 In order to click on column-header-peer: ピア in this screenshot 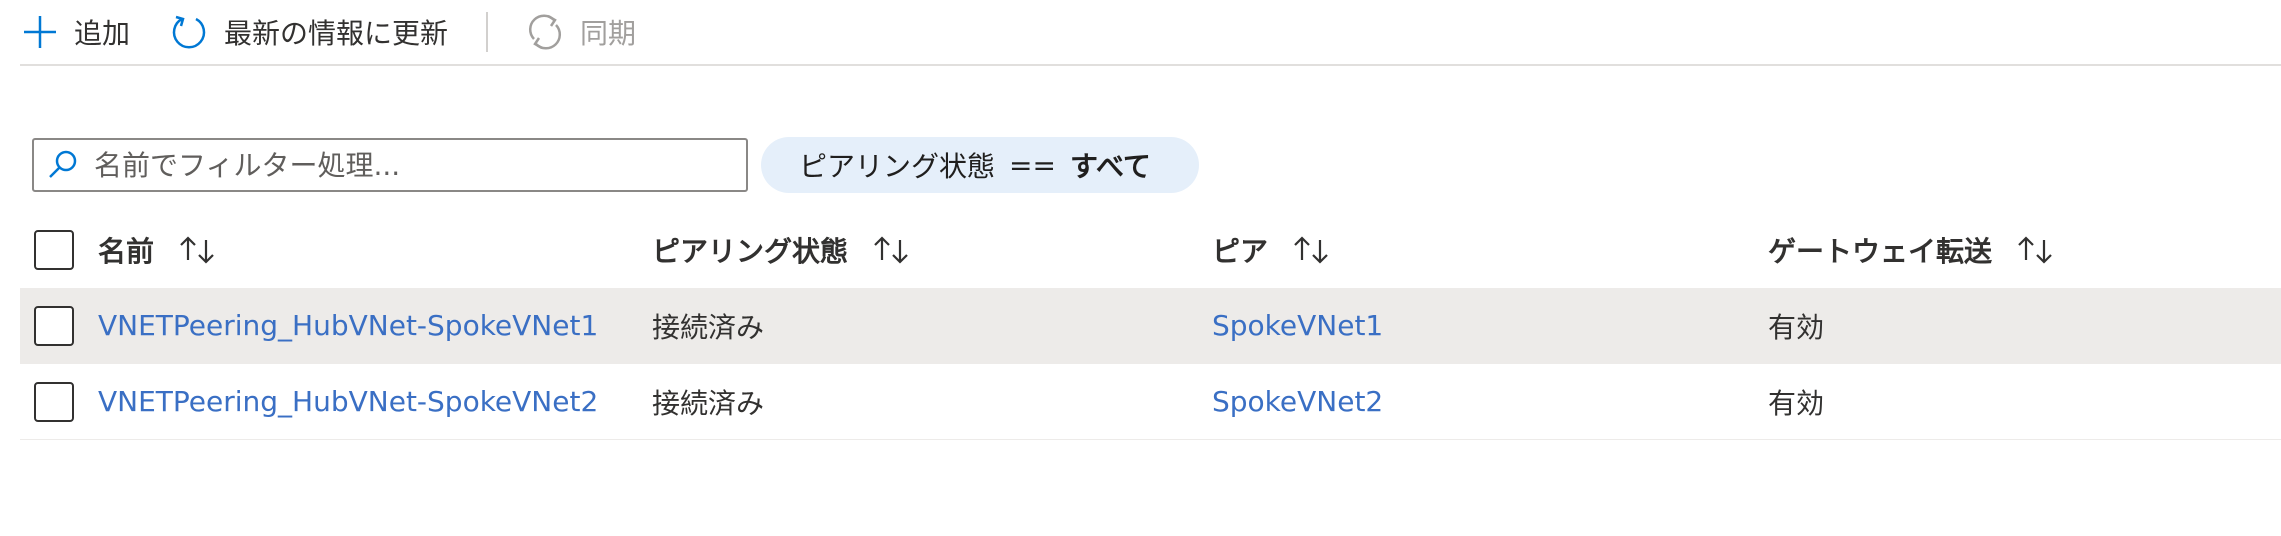, I will do `click(1273, 250)`.